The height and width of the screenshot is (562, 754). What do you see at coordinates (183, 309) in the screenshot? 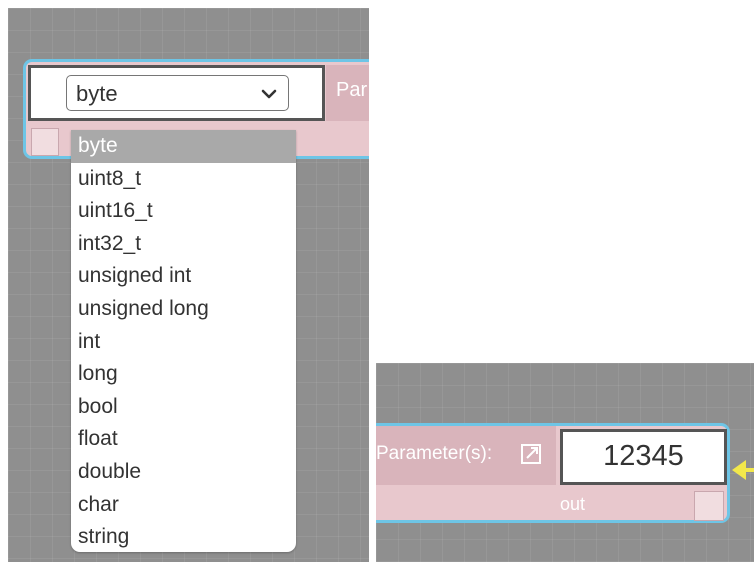
I see `type-option-unsigned-long: unsigned long` at bounding box center [183, 309].